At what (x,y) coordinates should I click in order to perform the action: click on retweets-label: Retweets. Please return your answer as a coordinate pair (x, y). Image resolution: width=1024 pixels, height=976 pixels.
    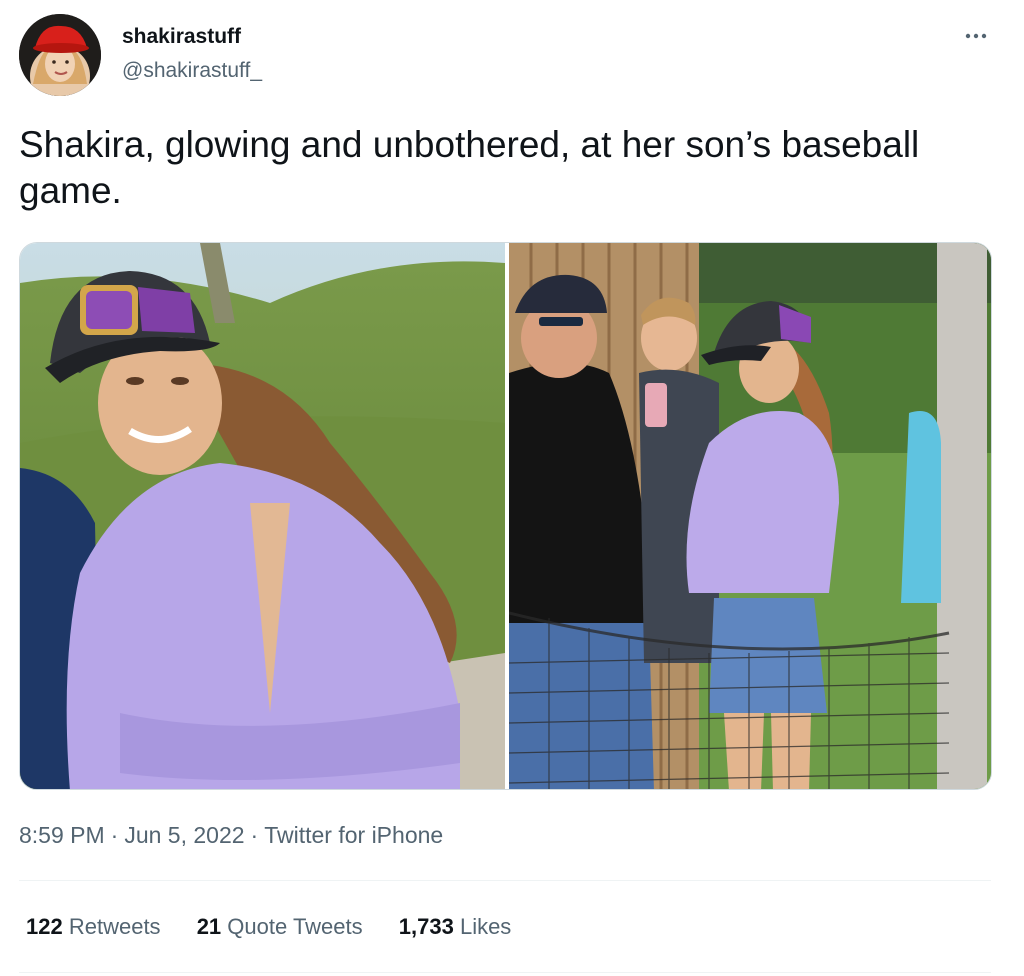
    Looking at the image, I should click on (114, 926).